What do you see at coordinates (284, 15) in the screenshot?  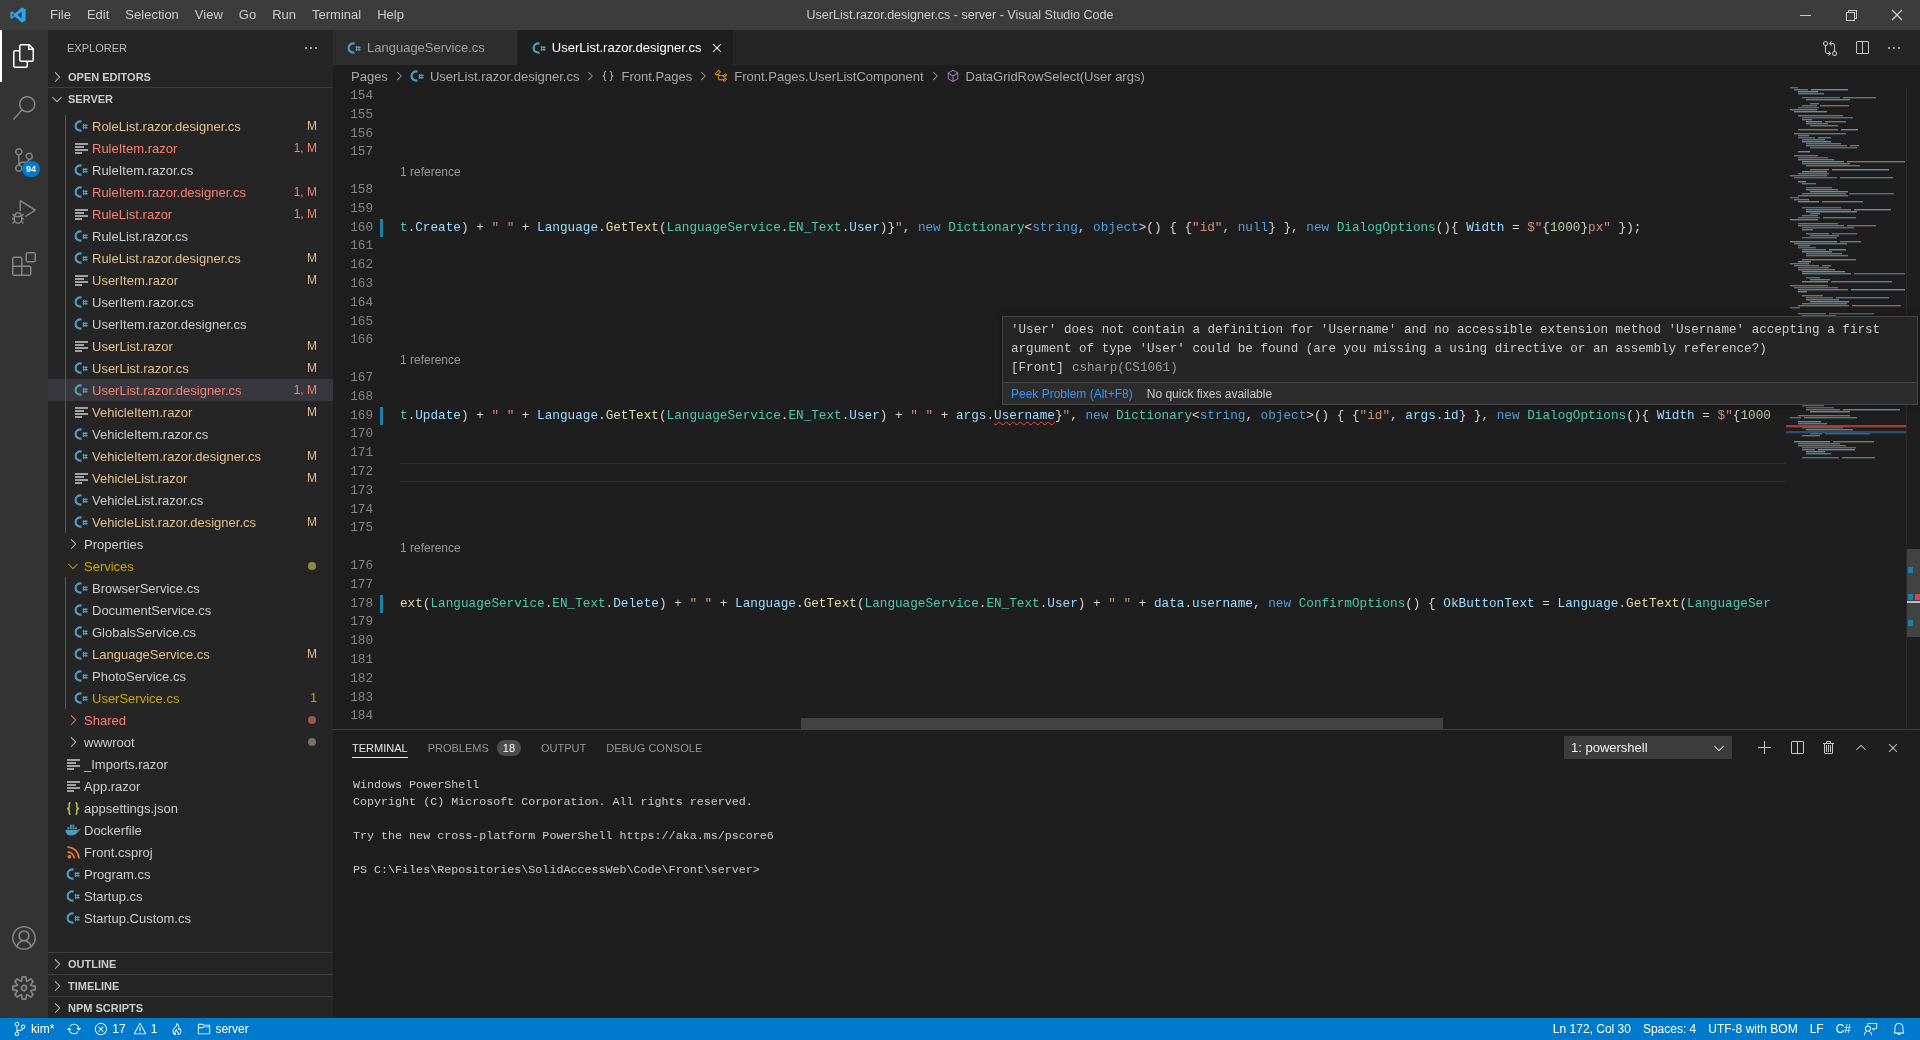 I see `menu-item: Run` at bounding box center [284, 15].